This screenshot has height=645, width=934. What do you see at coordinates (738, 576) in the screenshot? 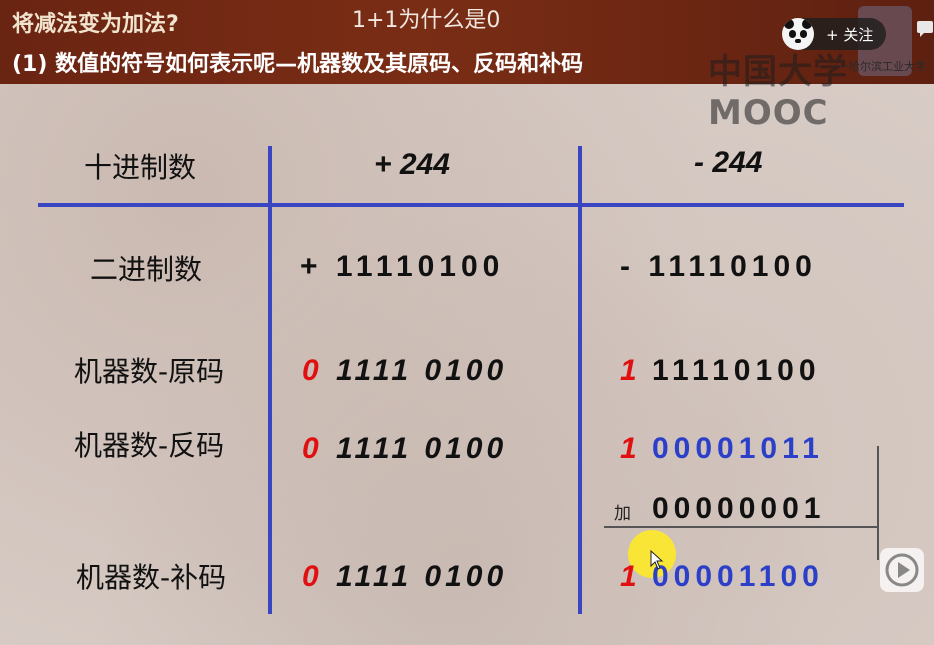
I see `twos-complement-negative-bits: 00001100` at bounding box center [738, 576].